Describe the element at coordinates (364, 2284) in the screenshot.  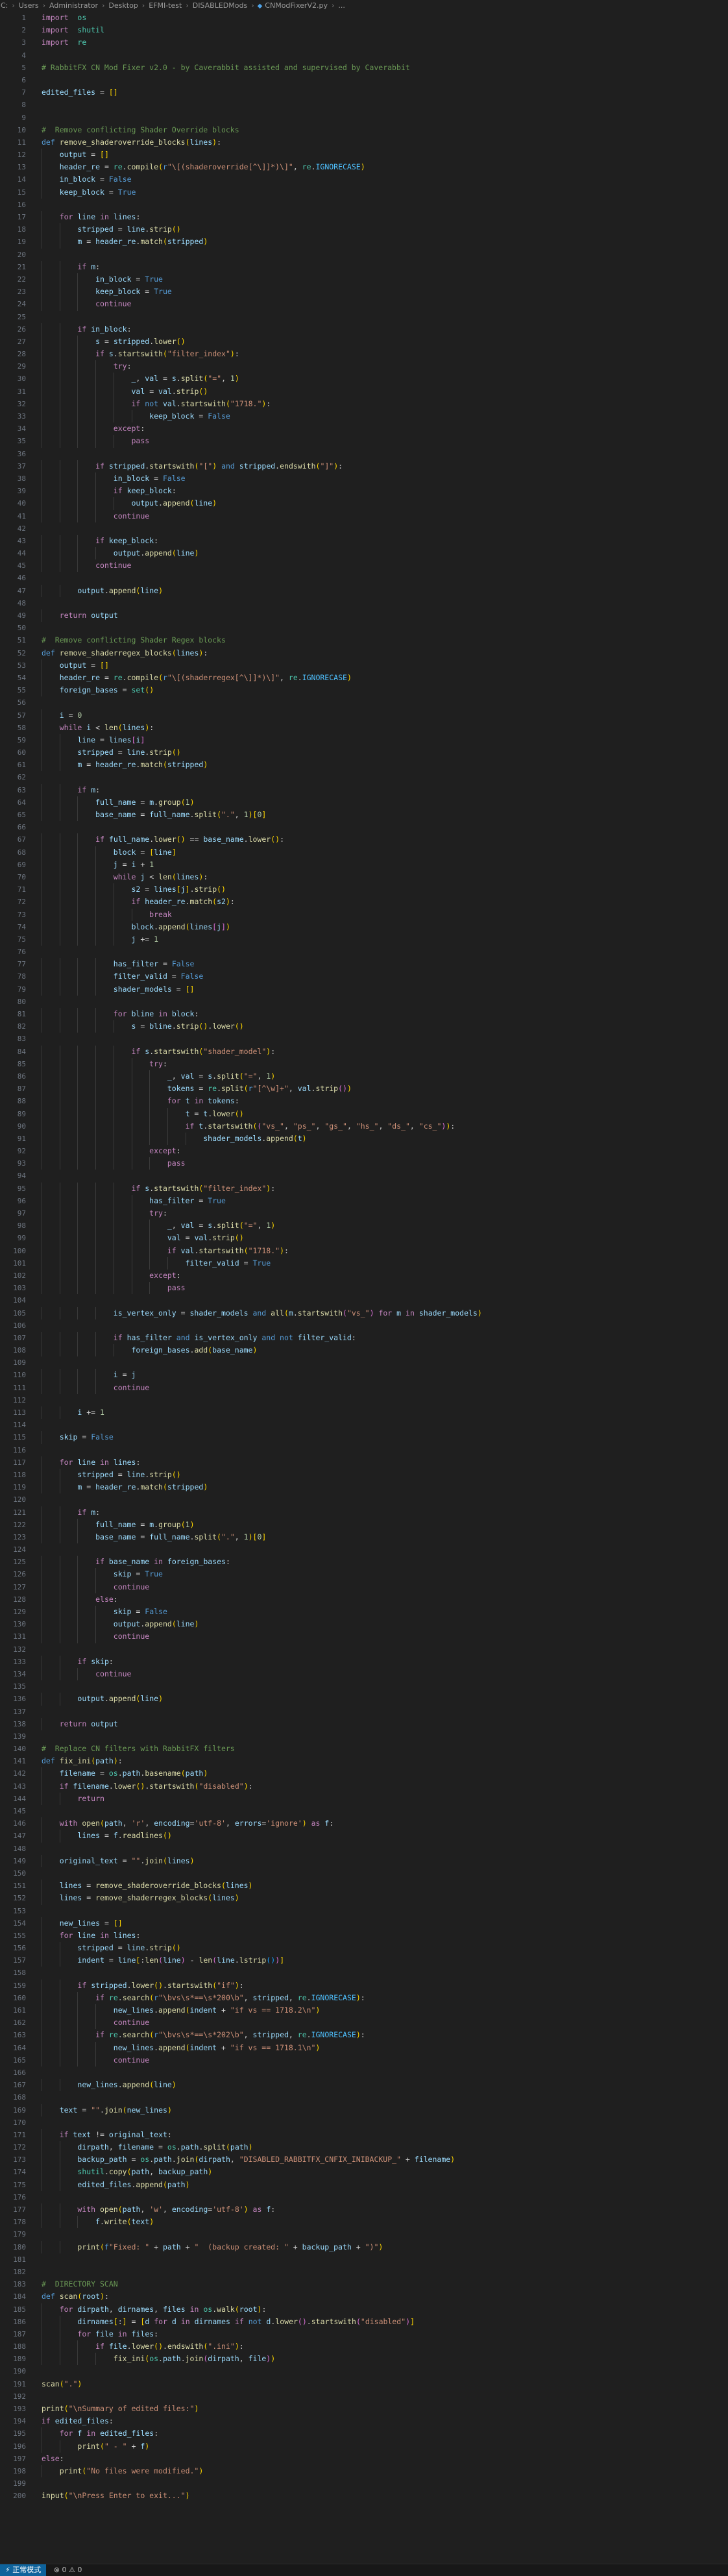
I see `code-line: 183 # DIRECTORY SCAN` at that location.